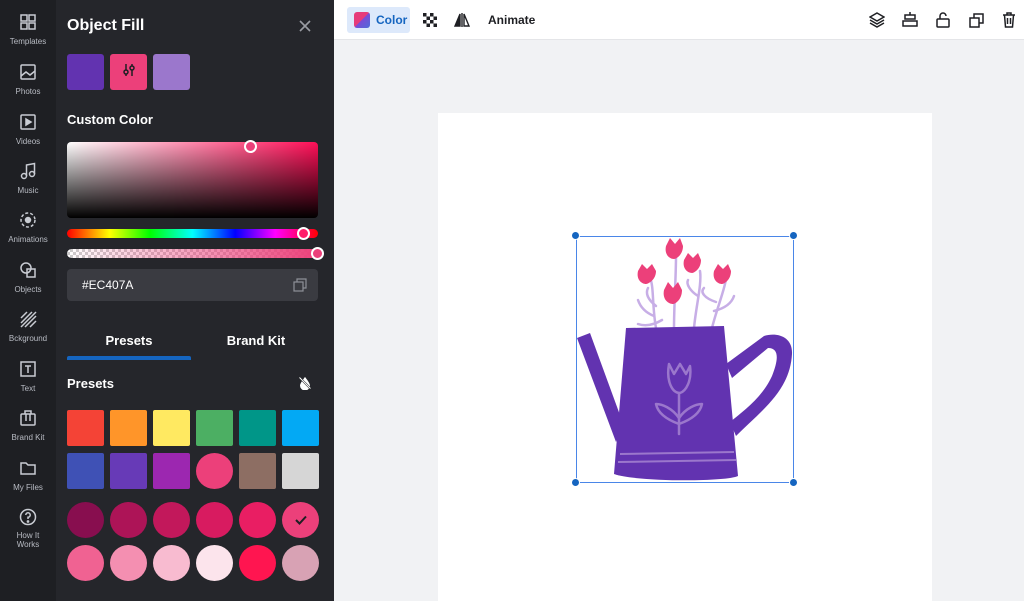 The height and width of the screenshot is (601, 1024). What do you see at coordinates (192, 285) in the screenshot?
I see `hex-input: #EC407A` at bounding box center [192, 285].